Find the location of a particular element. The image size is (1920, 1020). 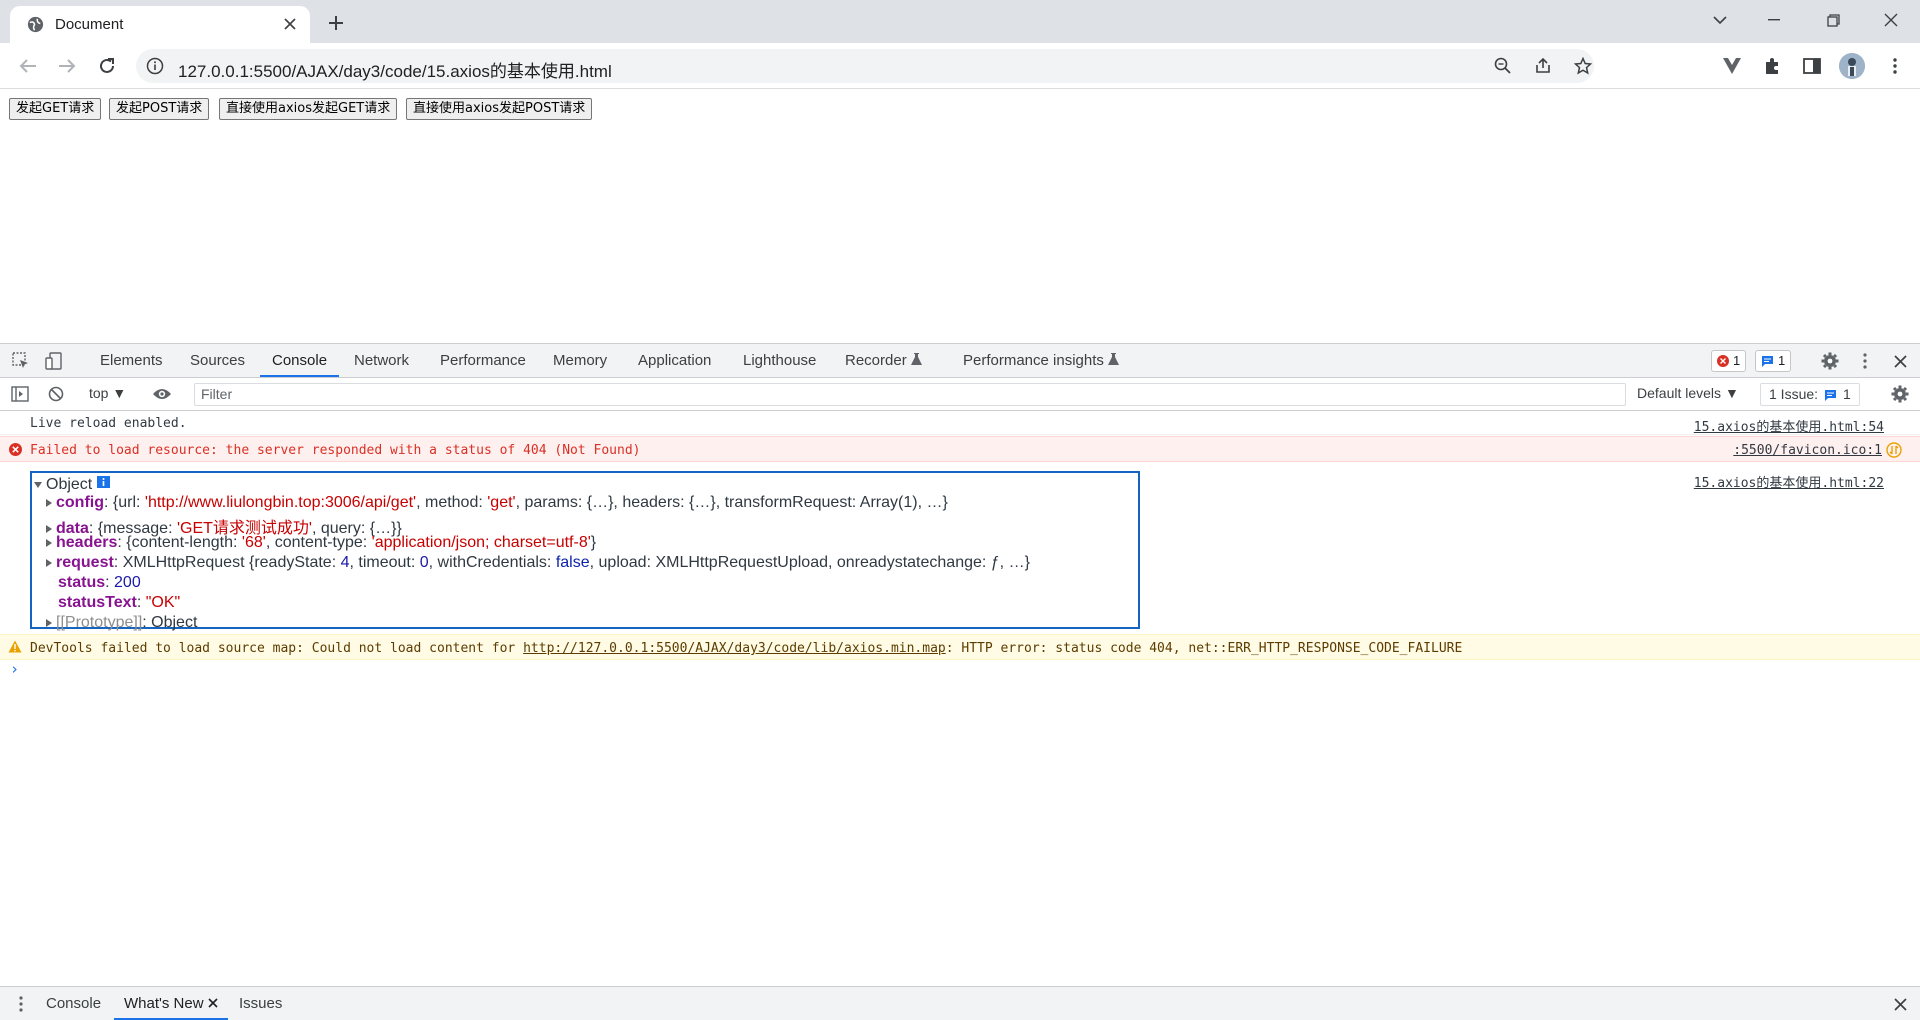

prop-text: : {content-length: is located at coordinates (179, 542).